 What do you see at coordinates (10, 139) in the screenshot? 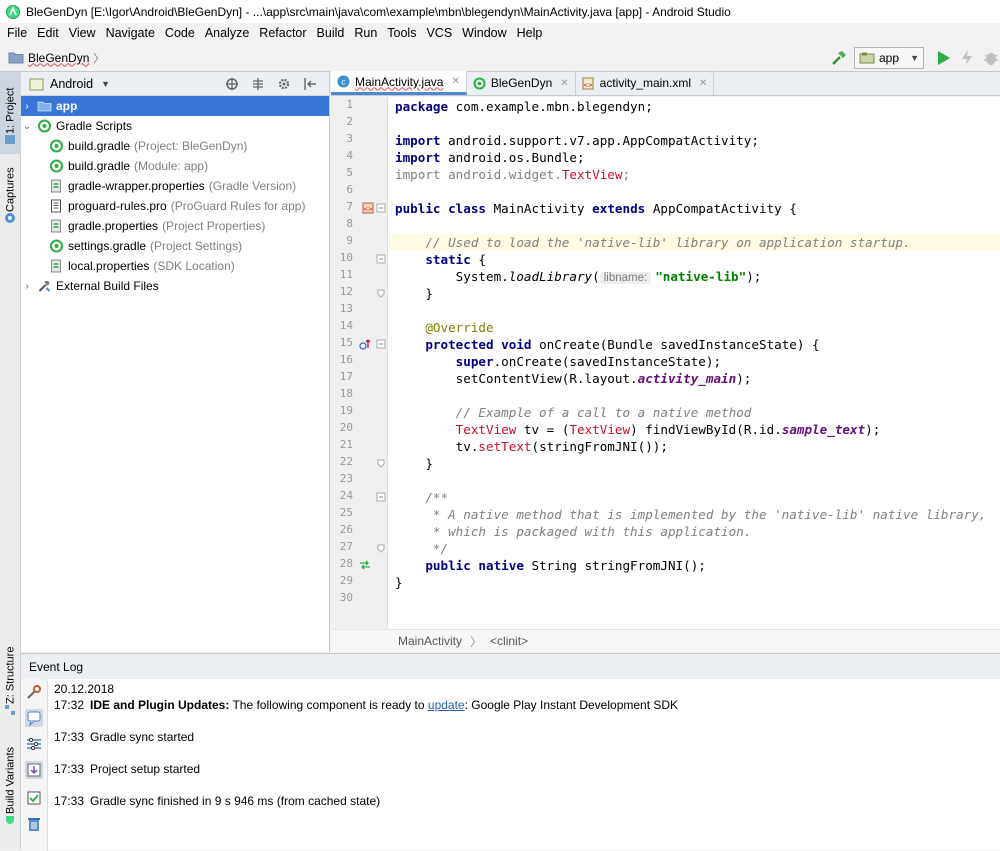
I see `project-icon` at bounding box center [10, 139].